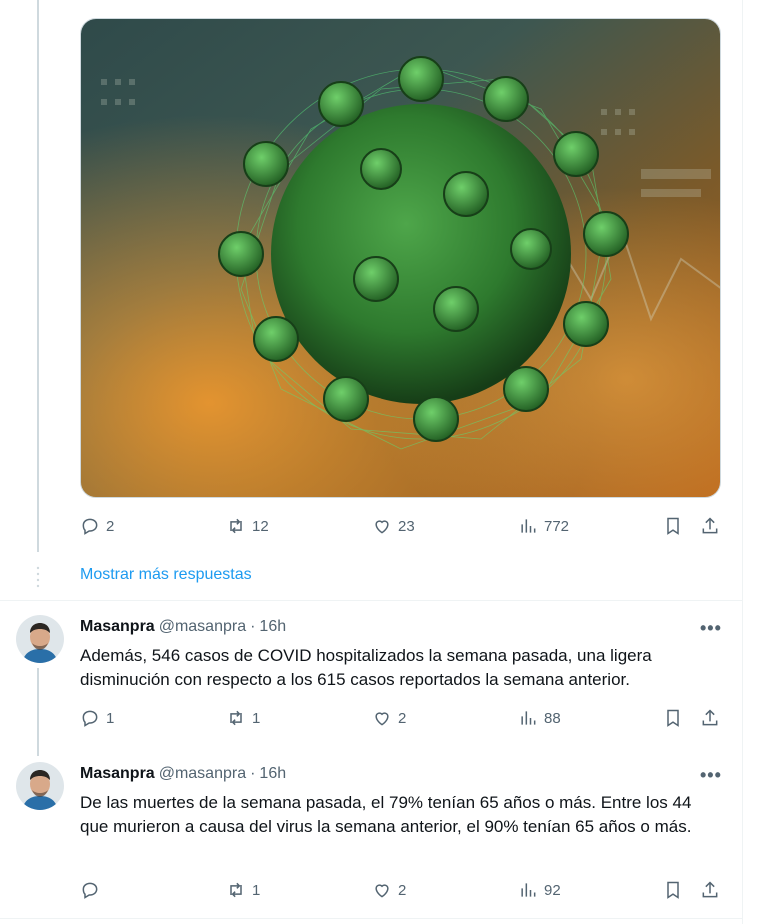  I want to click on column-border, so click(742, 462).